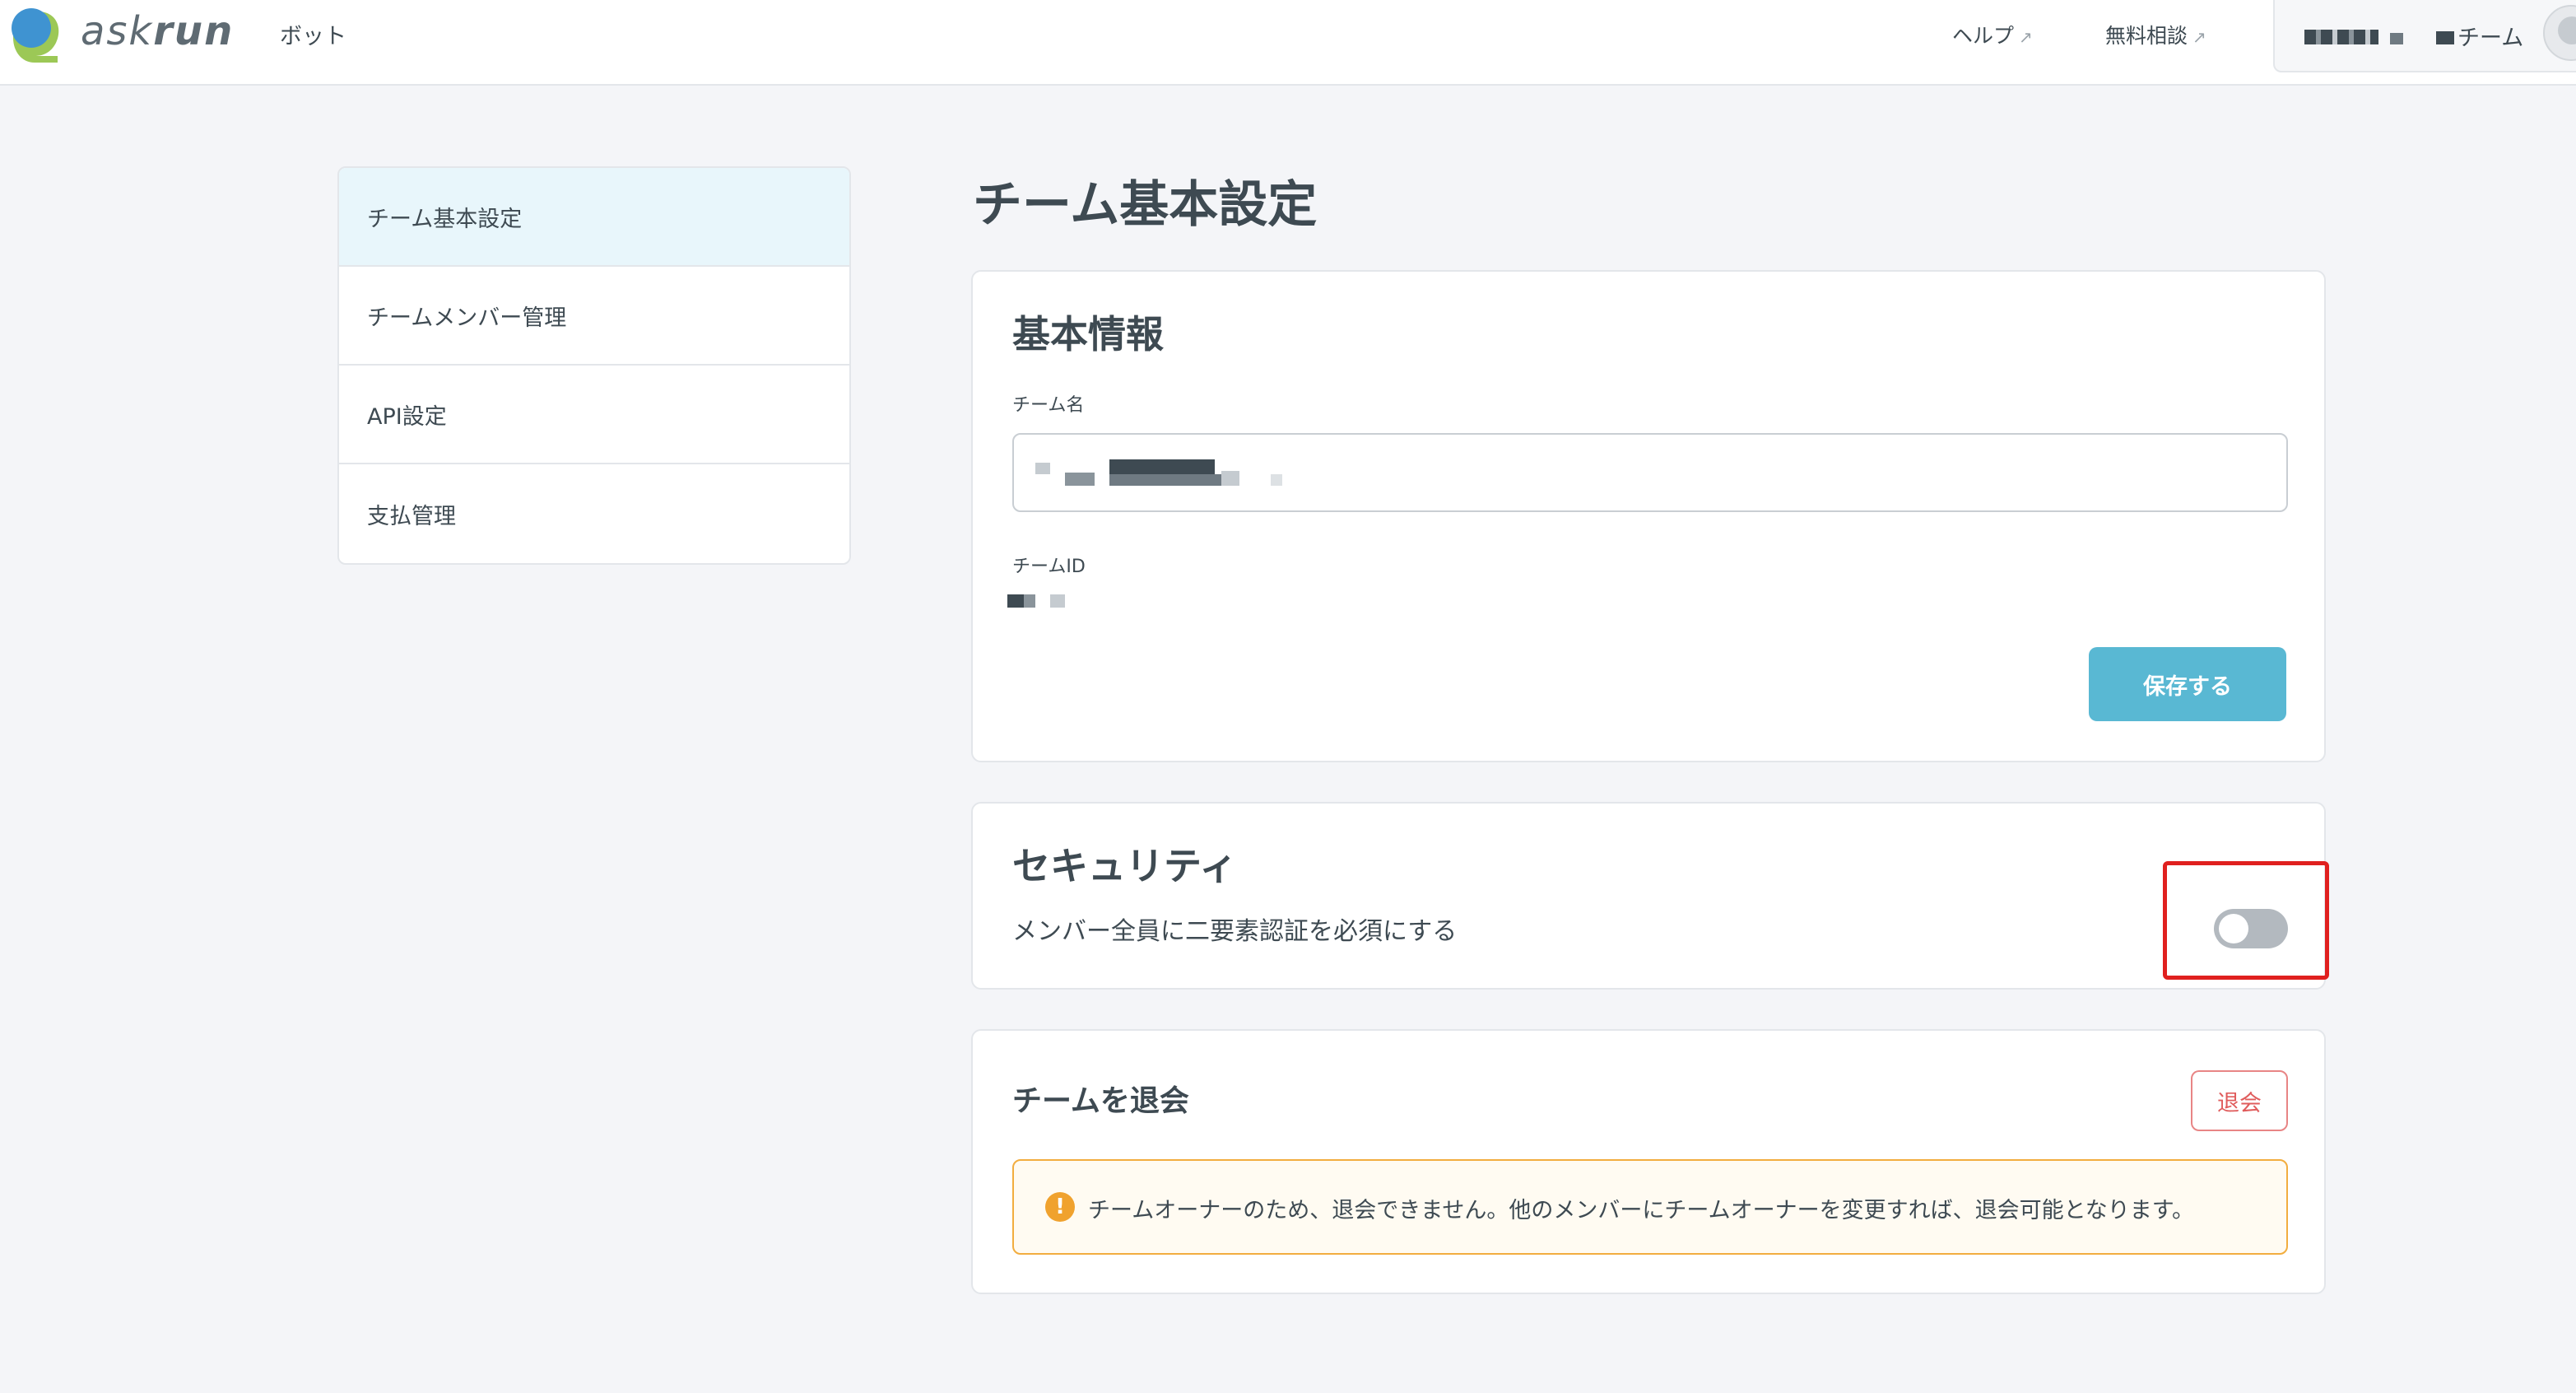 The height and width of the screenshot is (1393, 2576). I want to click on nav-help-label: ヘルプ, so click(1983, 36).